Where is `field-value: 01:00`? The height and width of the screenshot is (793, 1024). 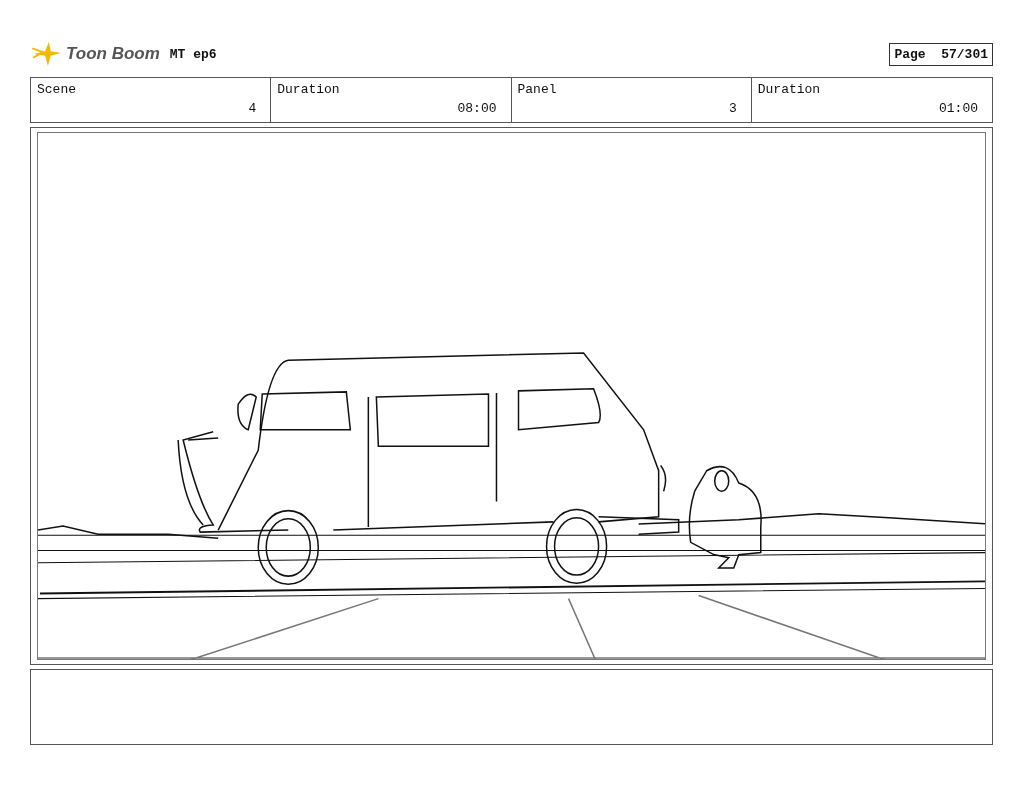 field-value: 01:00 is located at coordinates (958, 108).